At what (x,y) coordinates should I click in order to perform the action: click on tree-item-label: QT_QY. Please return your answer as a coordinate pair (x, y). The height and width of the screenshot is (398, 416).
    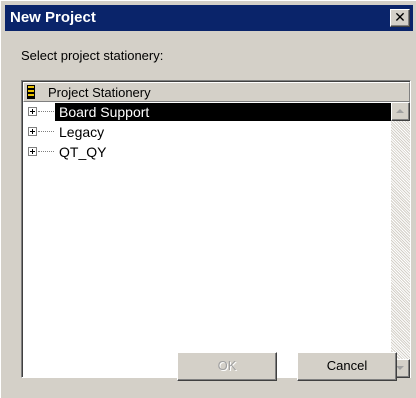
    Looking at the image, I should click on (83, 152).